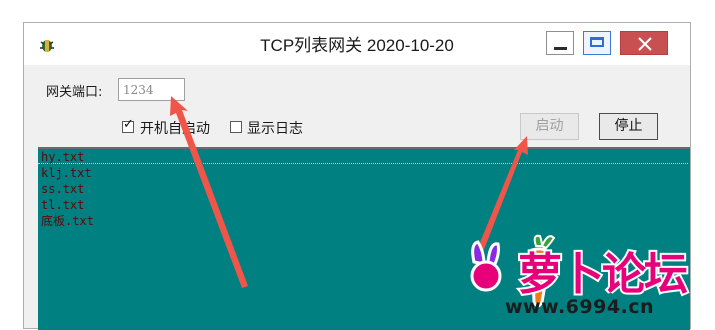 This screenshot has width=715, height=330. I want to click on arrow-to-port-input, so click(209, 192).